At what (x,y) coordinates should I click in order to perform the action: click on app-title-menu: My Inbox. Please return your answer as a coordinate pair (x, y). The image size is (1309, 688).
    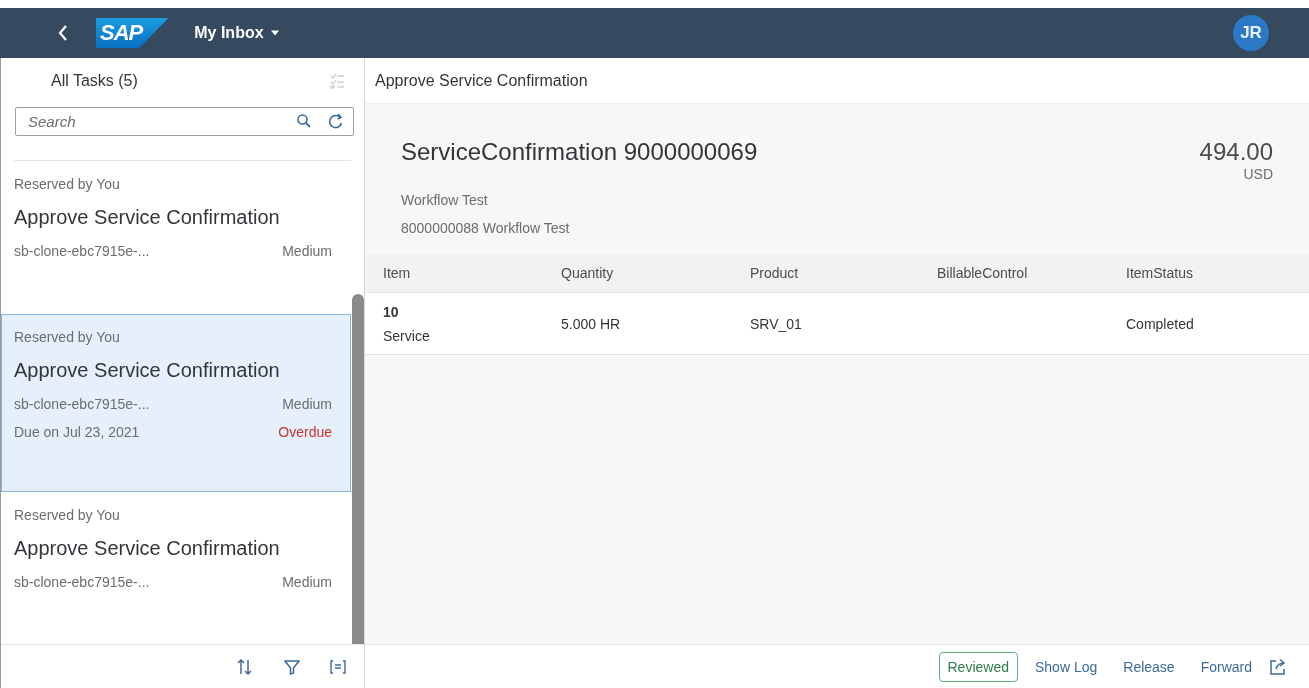
    Looking at the image, I should click on (237, 33).